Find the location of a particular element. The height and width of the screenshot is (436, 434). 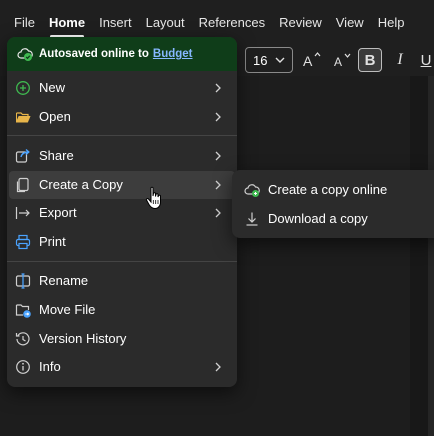

hand-pointer-cursor-icon is located at coordinates (153, 198).